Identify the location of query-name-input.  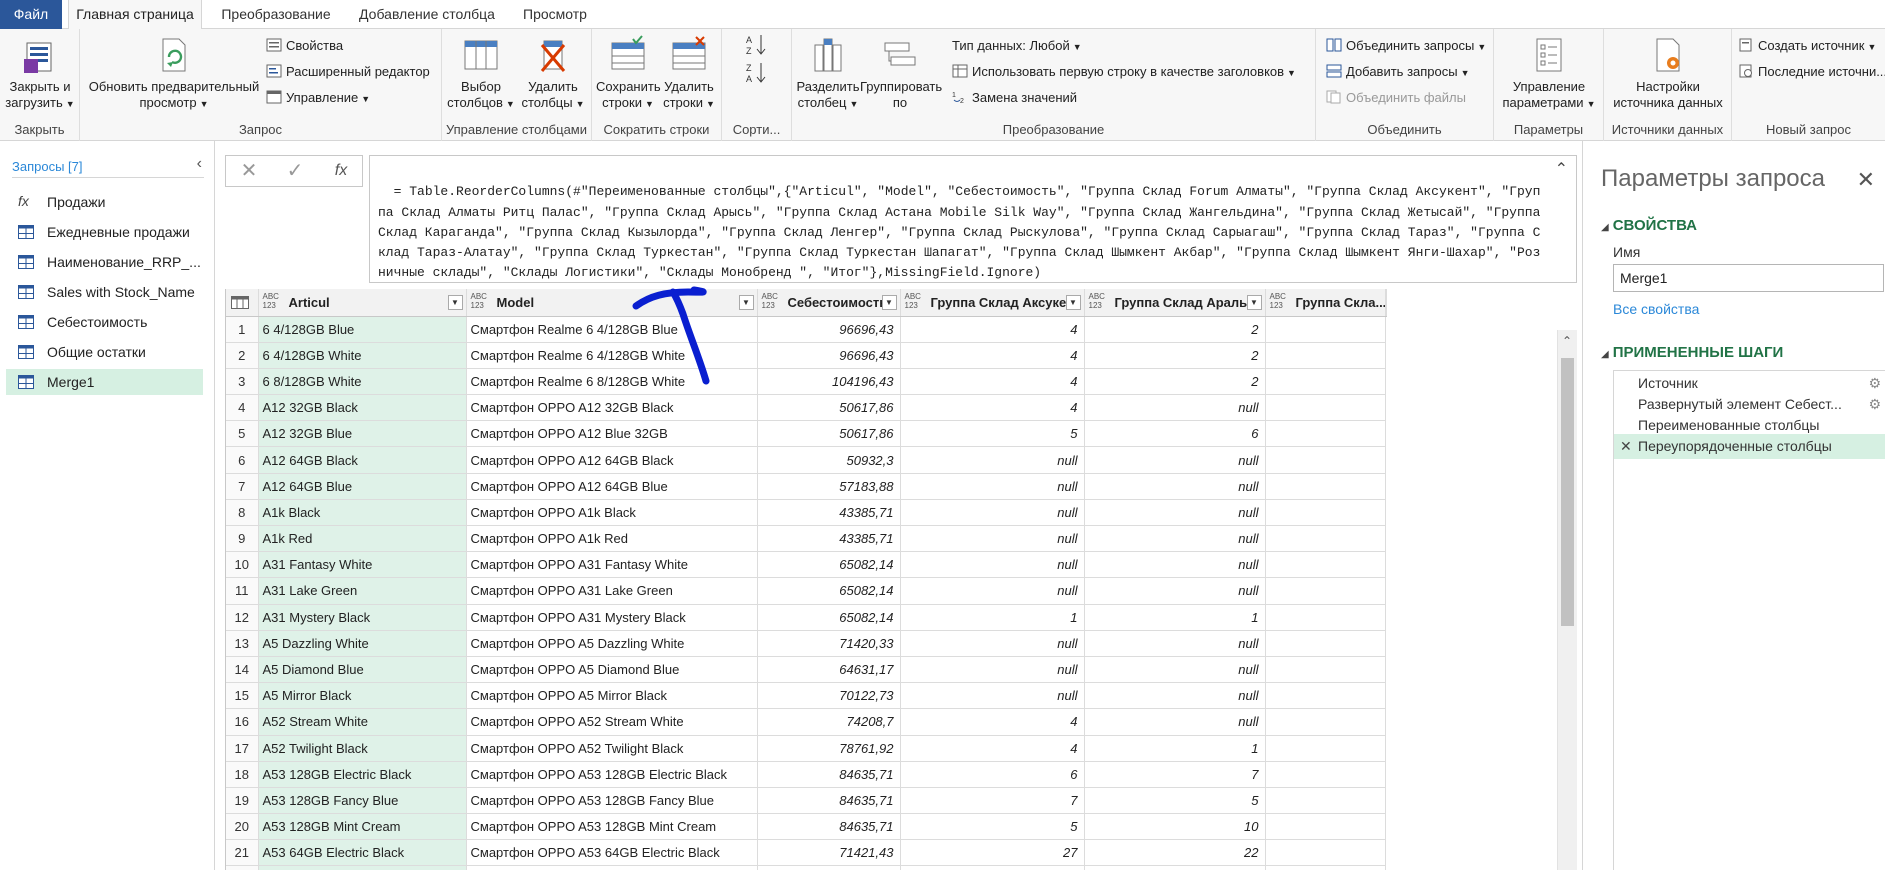
(1748, 278).